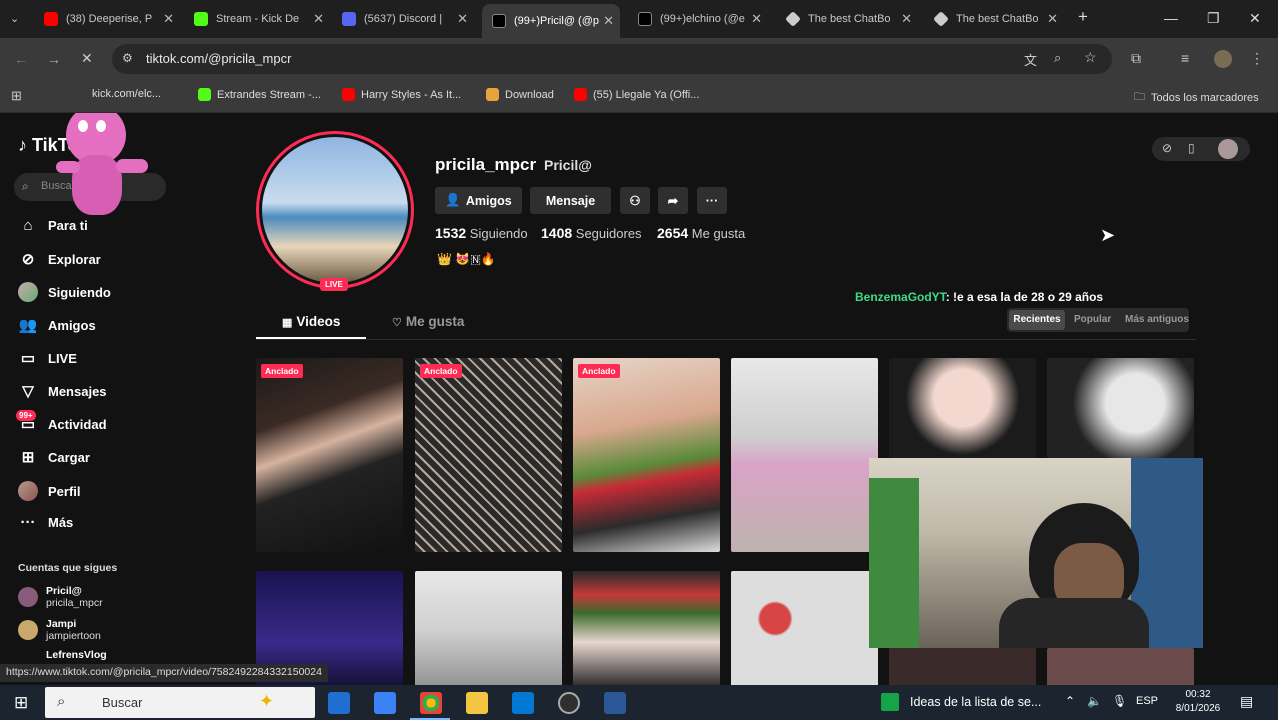  Describe the element at coordinates (76, 655) in the screenshot. I see `following-account: LefrensVlog` at that location.